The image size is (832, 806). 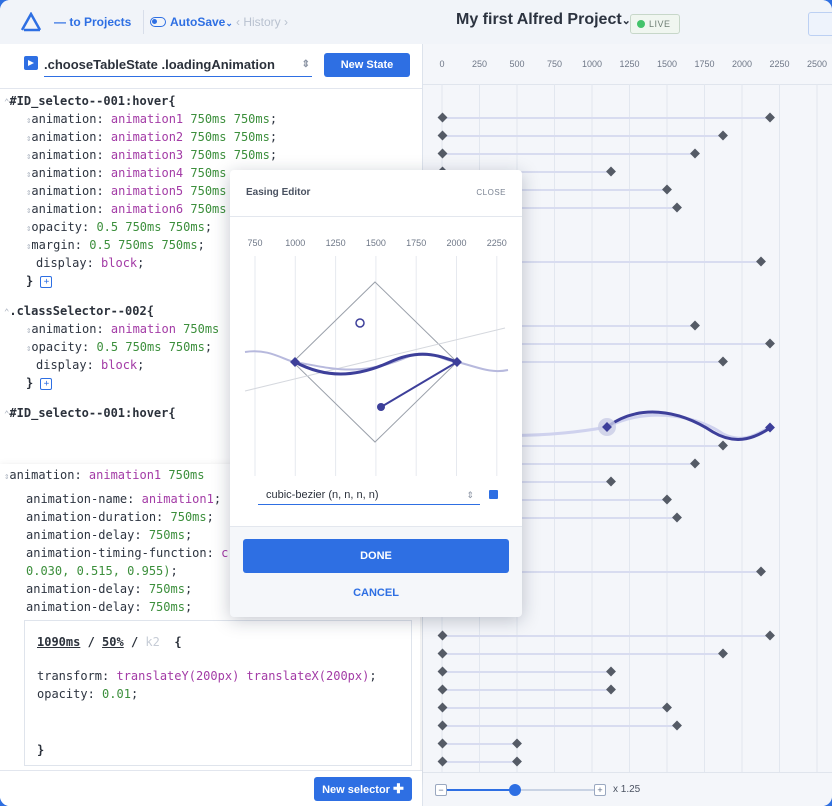 What do you see at coordinates (31, 63) in the screenshot?
I see `state-play-icon` at bounding box center [31, 63].